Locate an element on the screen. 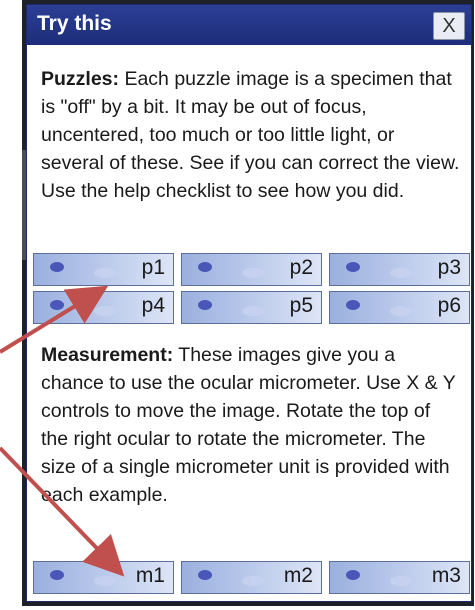  close-button: X is located at coordinates (449, 26).